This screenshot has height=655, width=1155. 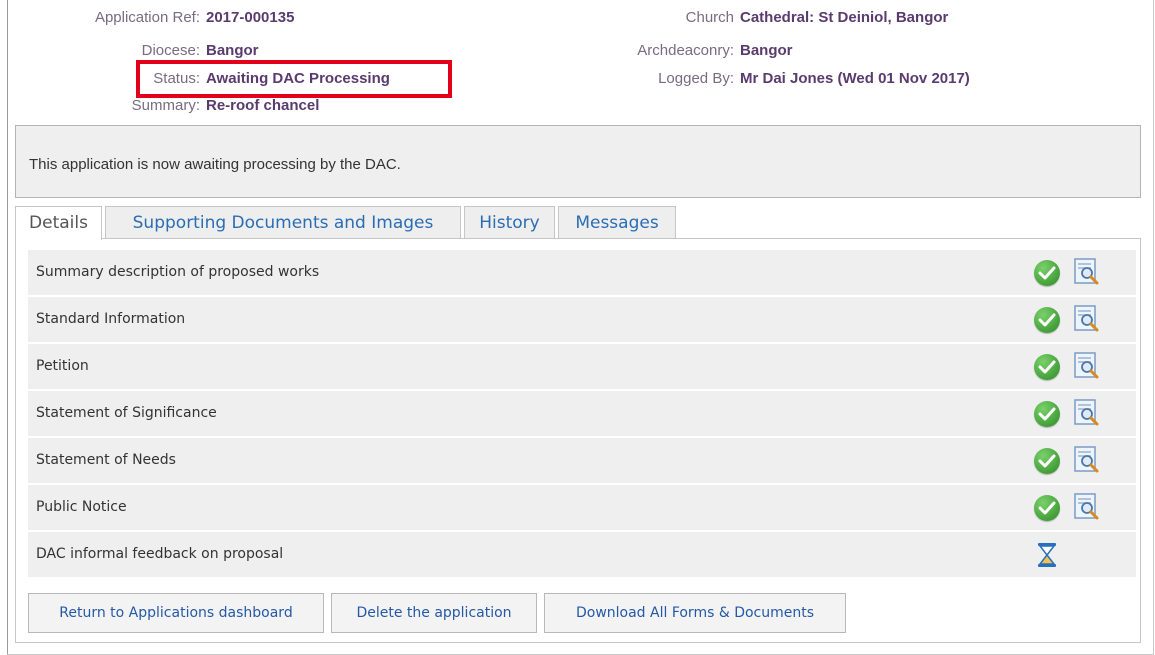 I want to click on form-row: DAC informal feedback on proposal, so click(x=582, y=555).